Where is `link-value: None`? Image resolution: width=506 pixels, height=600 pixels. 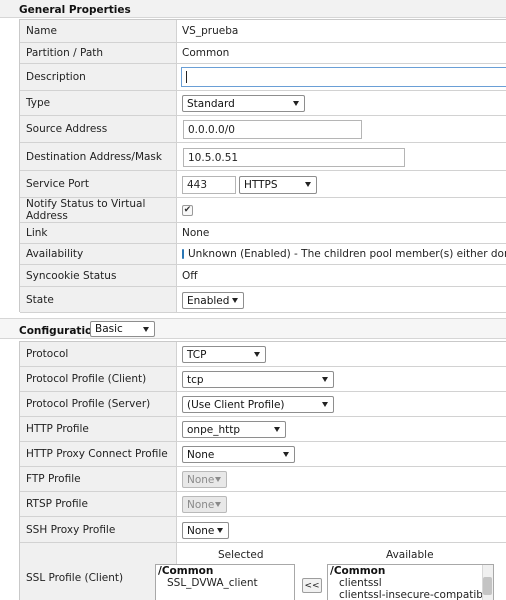 link-value: None is located at coordinates (196, 233).